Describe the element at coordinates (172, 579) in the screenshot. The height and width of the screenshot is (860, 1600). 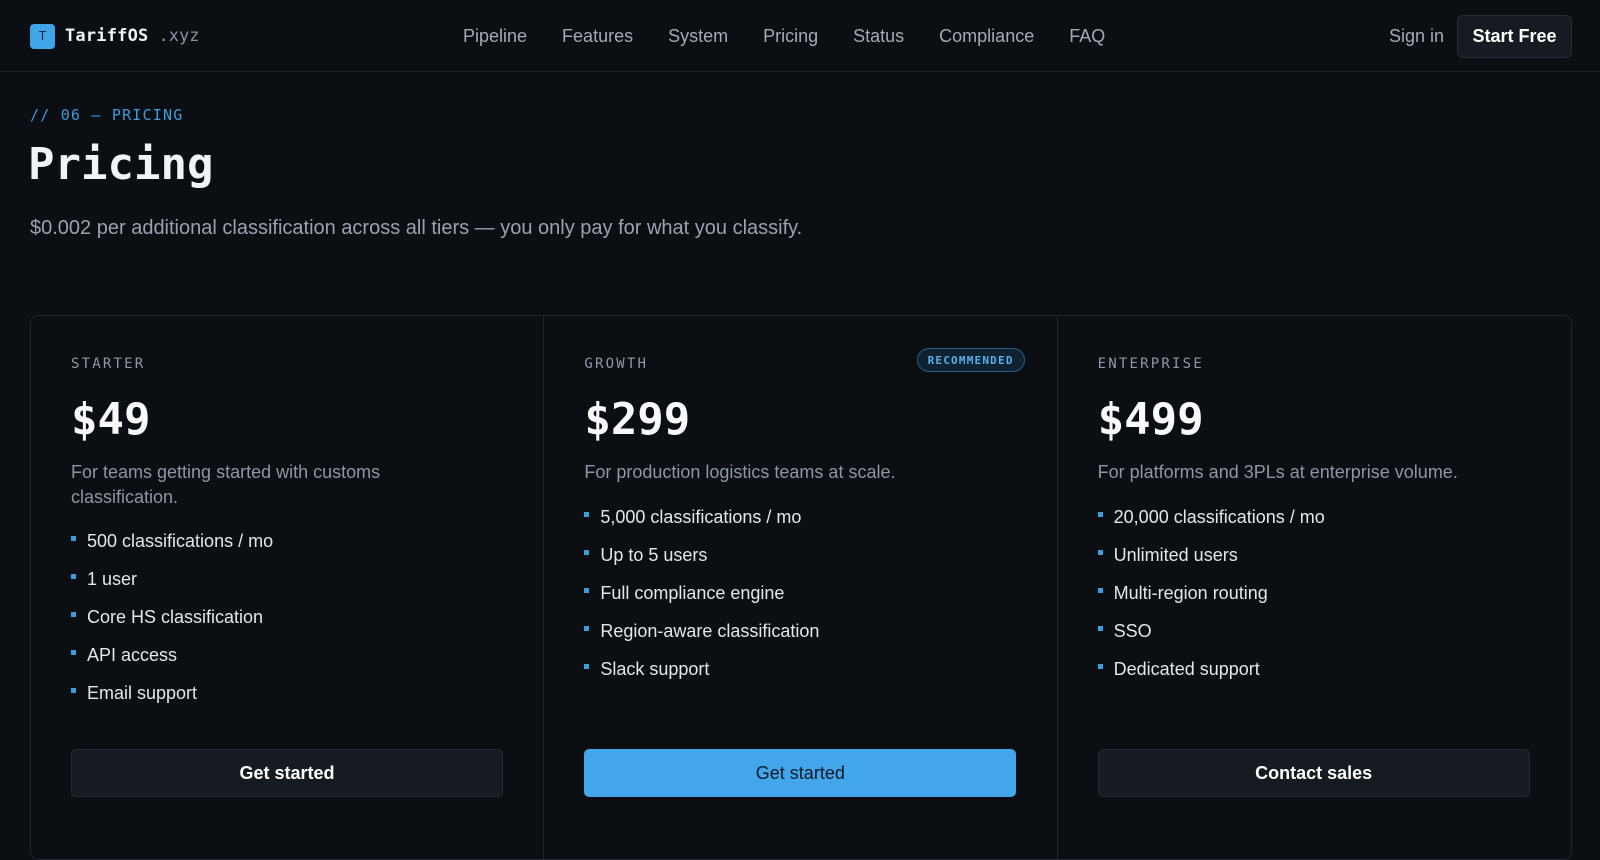
I see `list-item: 1 user` at that location.